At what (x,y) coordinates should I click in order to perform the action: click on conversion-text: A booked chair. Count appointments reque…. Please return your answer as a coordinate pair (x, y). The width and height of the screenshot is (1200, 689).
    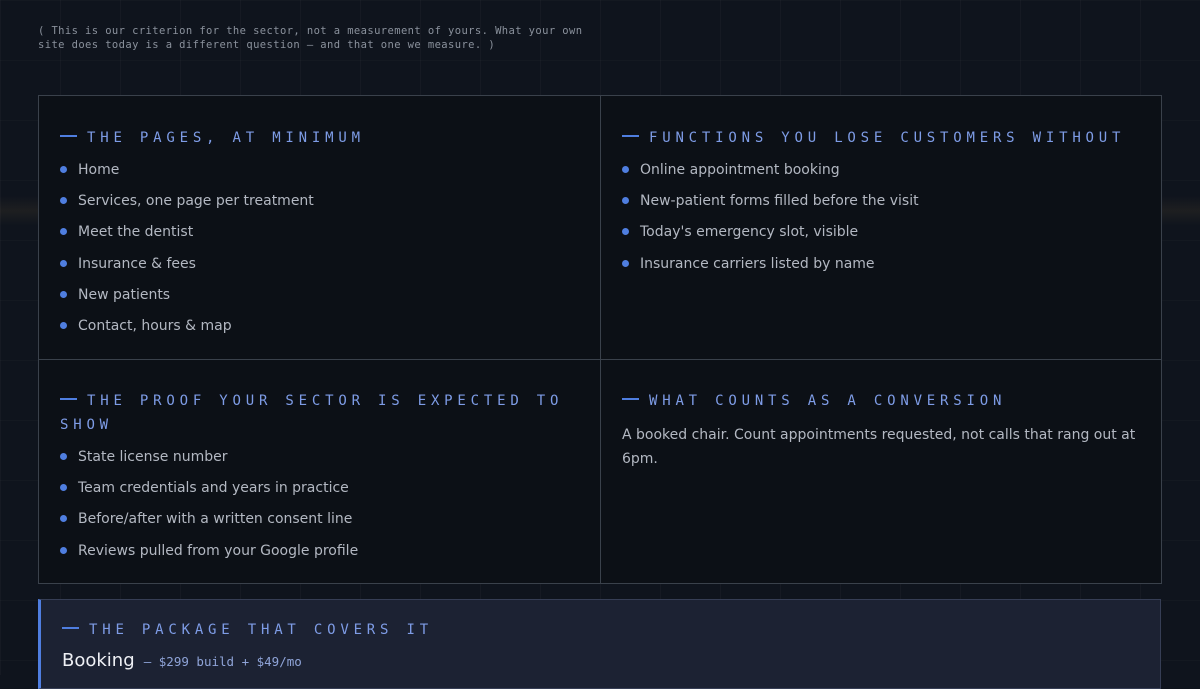
    Looking at the image, I should click on (879, 447).